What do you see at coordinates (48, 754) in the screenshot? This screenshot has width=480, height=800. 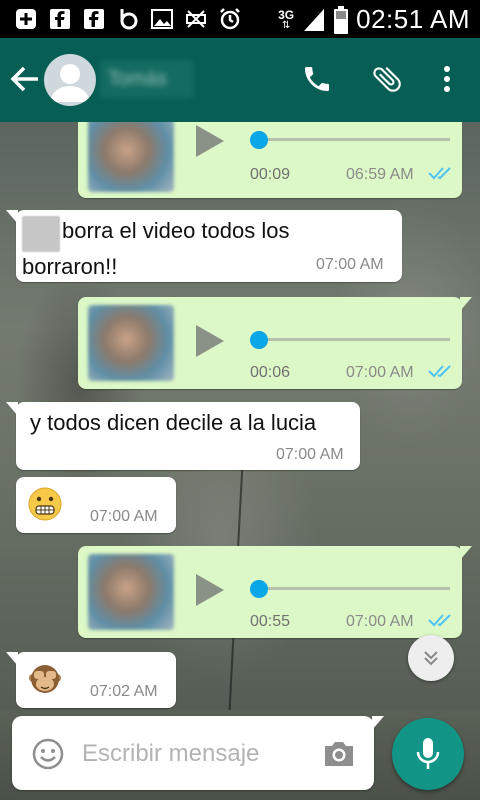 I see `emoji-picker-icon` at bounding box center [48, 754].